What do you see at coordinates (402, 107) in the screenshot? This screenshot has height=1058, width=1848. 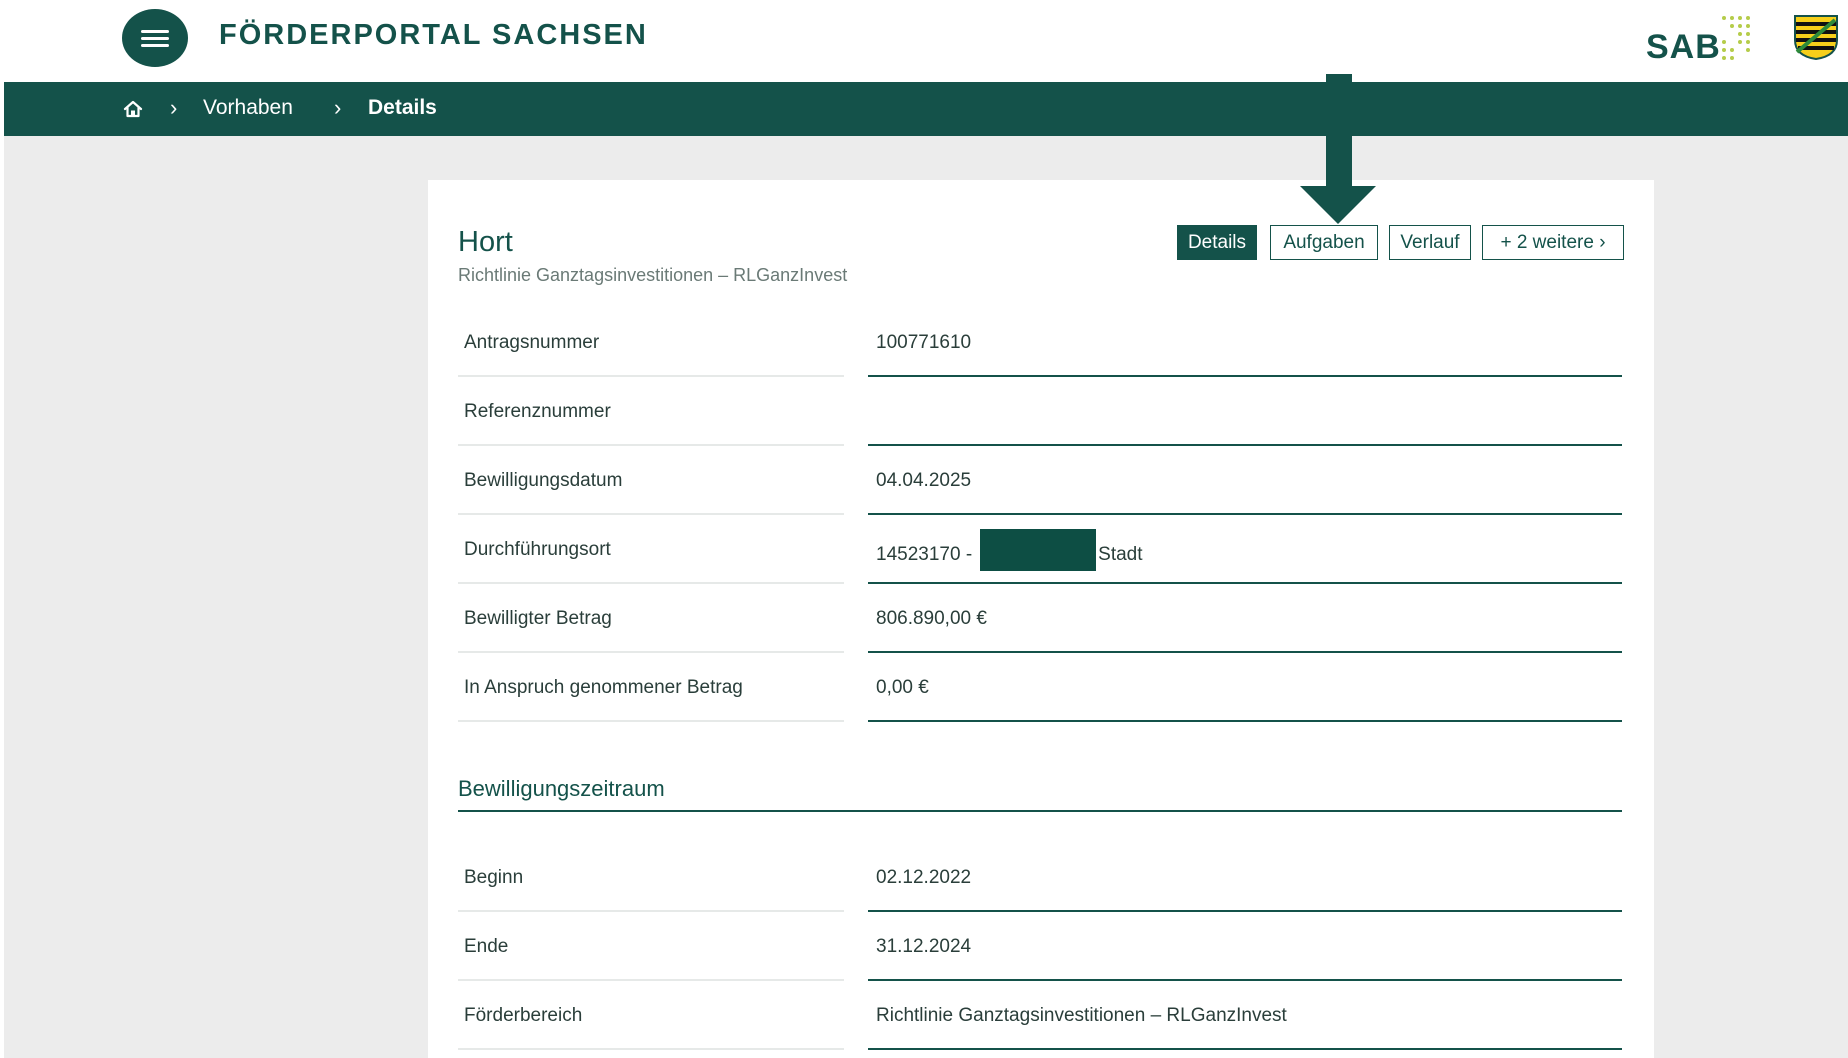 I see `breadcrumb-details: Details` at bounding box center [402, 107].